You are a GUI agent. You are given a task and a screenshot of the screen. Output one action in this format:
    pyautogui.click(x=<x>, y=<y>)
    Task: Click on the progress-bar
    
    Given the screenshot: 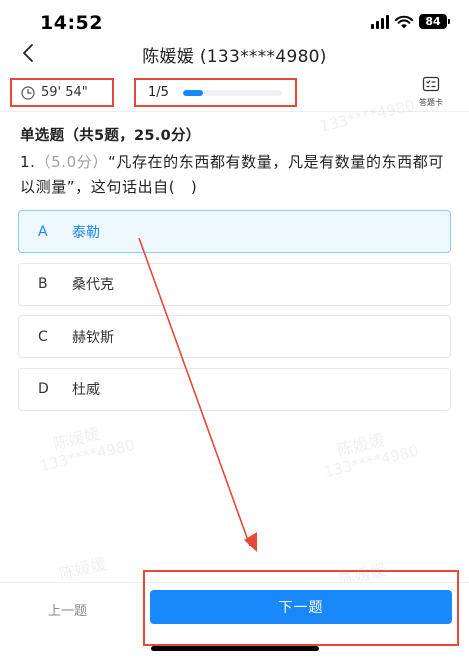 What is the action you would take?
    pyautogui.click(x=232, y=92)
    